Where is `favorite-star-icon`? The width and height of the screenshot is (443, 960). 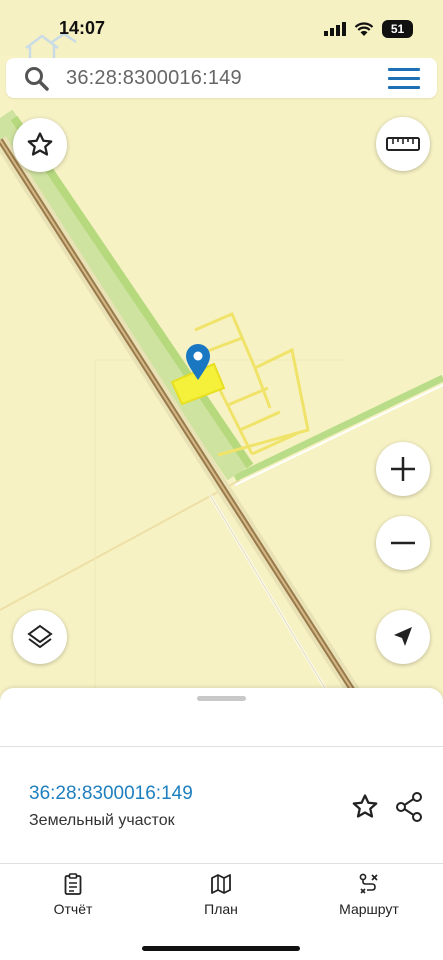 favorite-star-icon is located at coordinates (365, 807).